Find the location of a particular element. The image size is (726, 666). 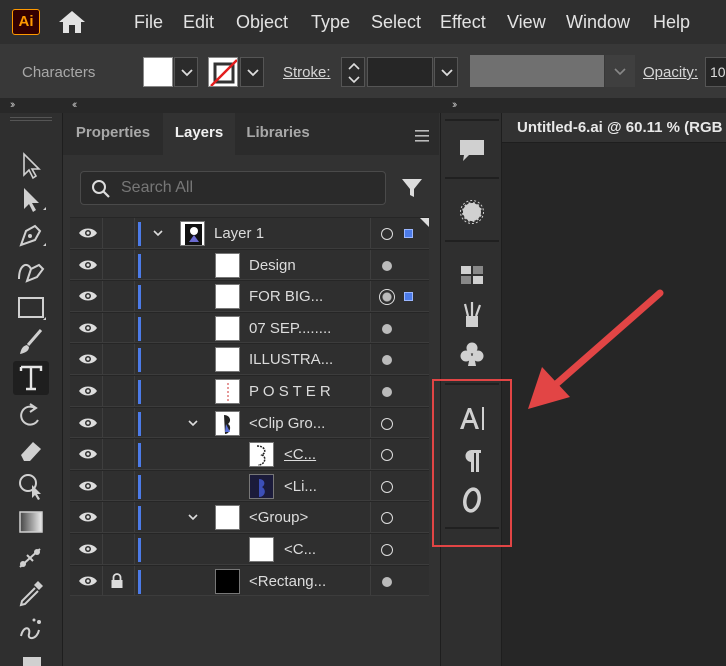

menu-type: Type is located at coordinates (330, 22).